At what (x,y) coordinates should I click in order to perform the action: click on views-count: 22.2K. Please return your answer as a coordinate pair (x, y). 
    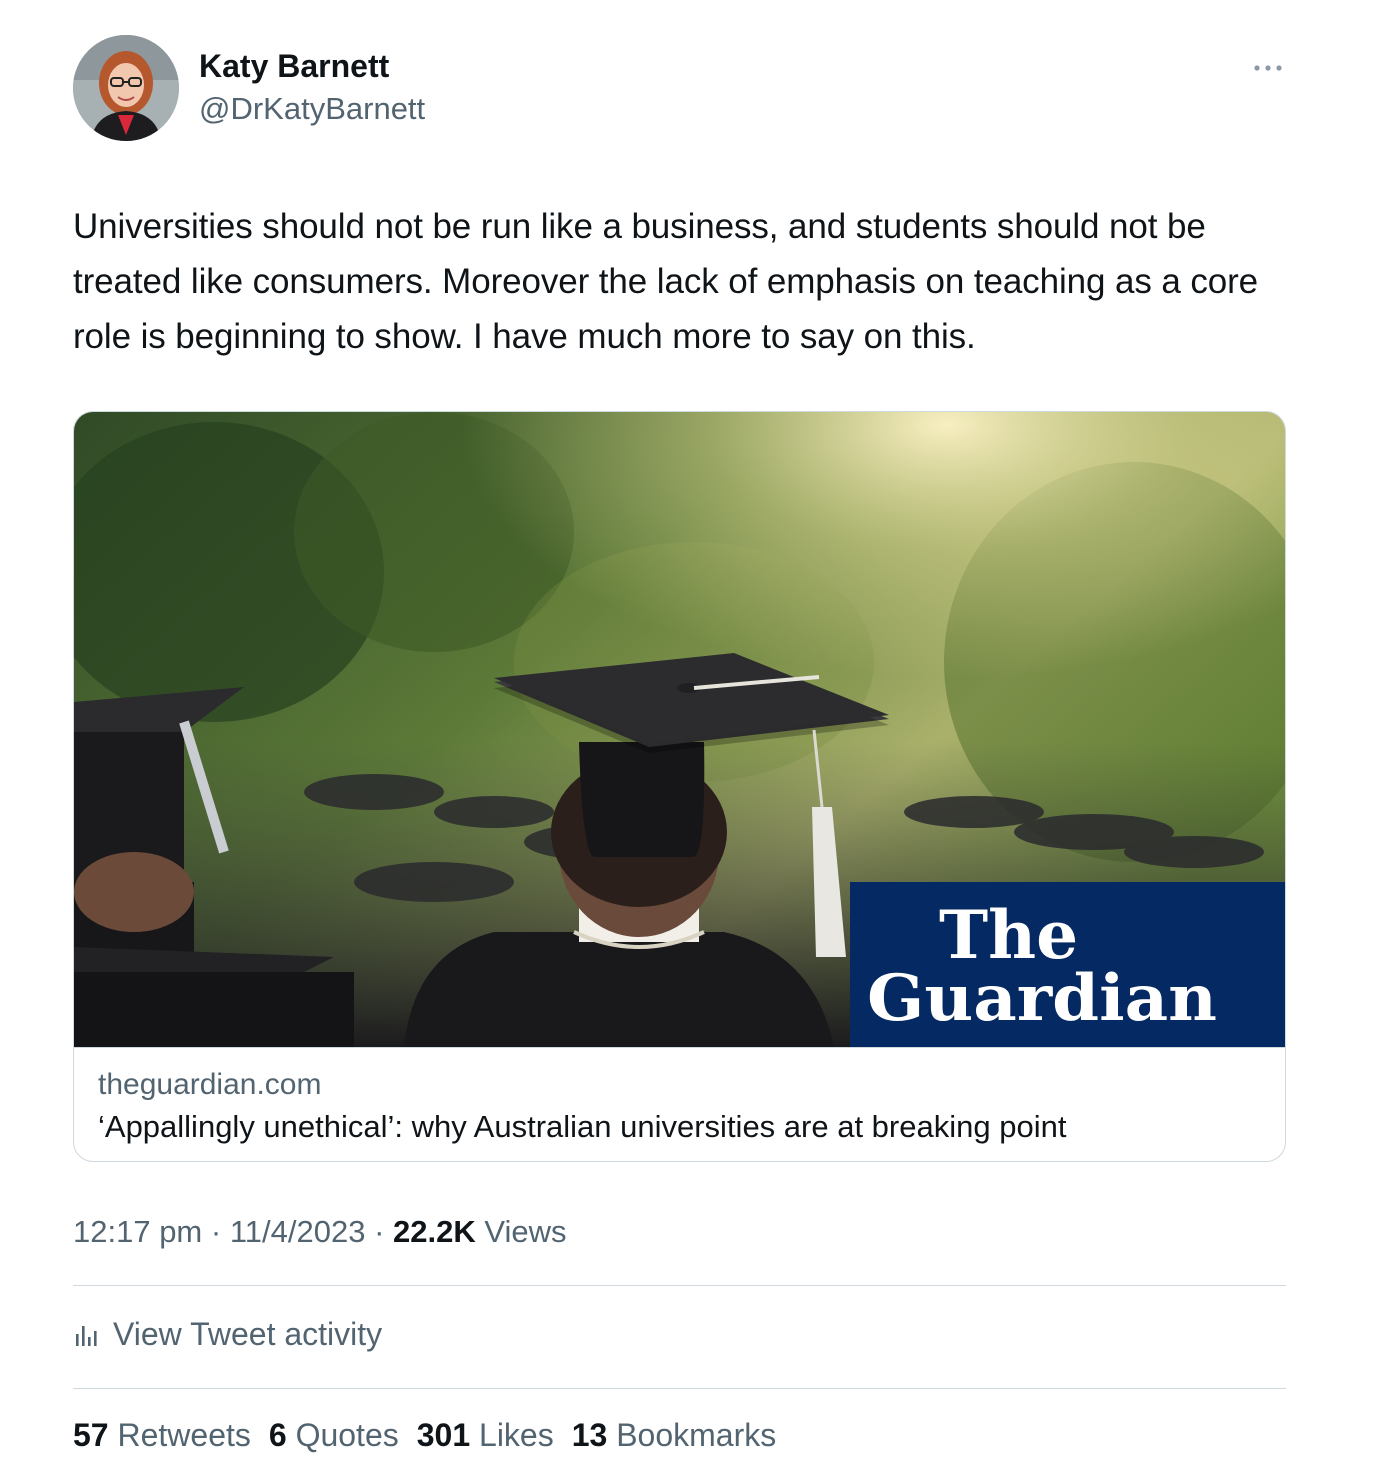
    Looking at the image, I should click on (434, 1231).